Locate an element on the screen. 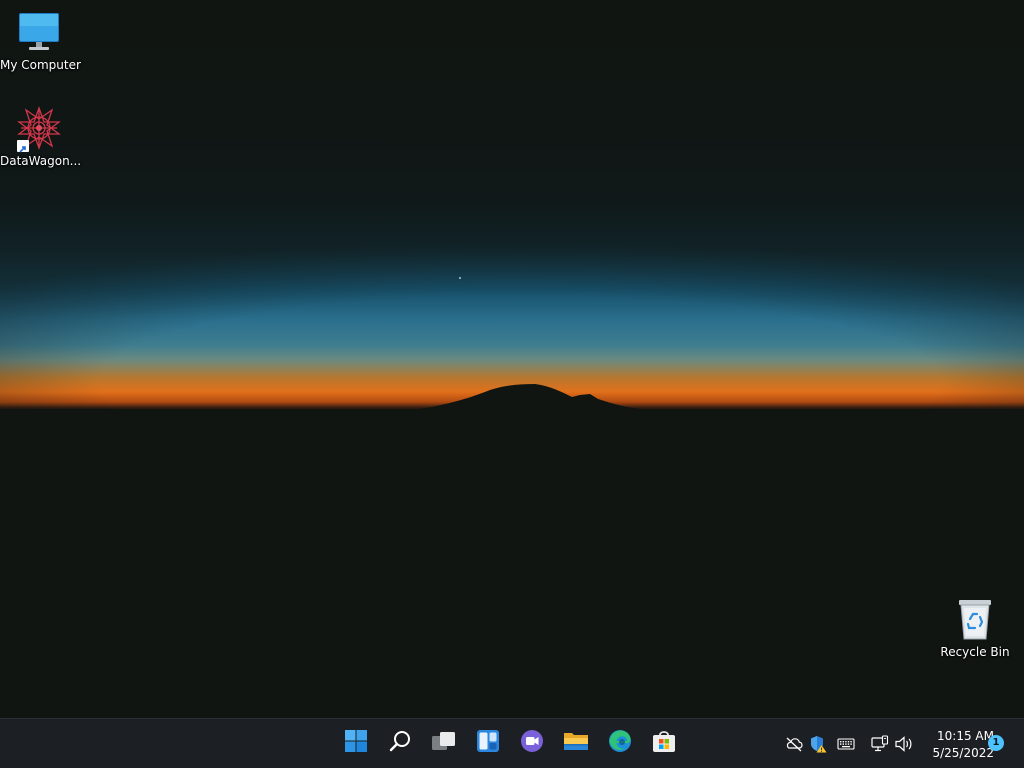  desktop-icon-my-computer: My Computer is located at coordinates (40, 41).